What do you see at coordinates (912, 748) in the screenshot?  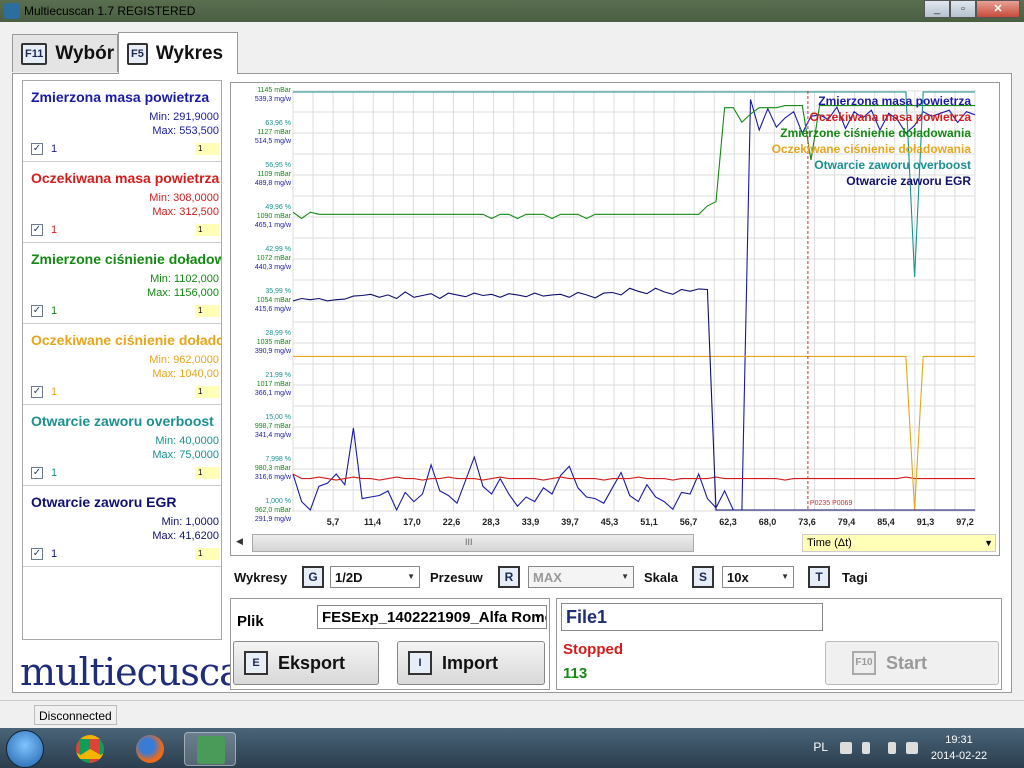 I see `signal-icon` at bounding box center [912, 748].